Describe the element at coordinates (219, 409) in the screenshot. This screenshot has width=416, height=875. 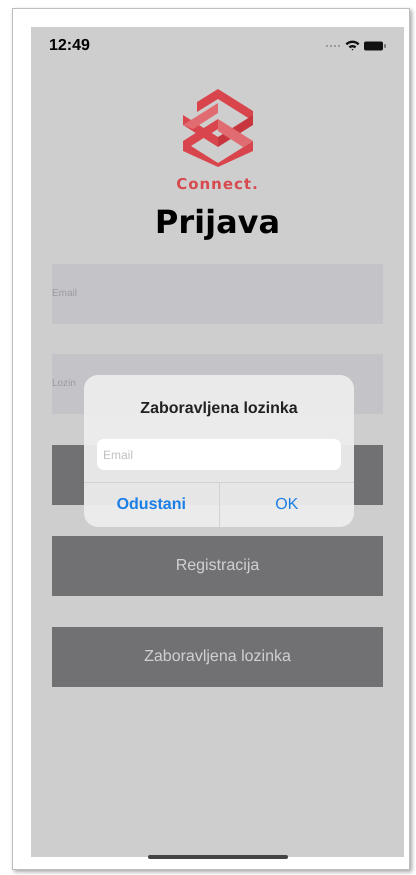
I see `dialog-title: Zaboravljena lozinka` at that location.